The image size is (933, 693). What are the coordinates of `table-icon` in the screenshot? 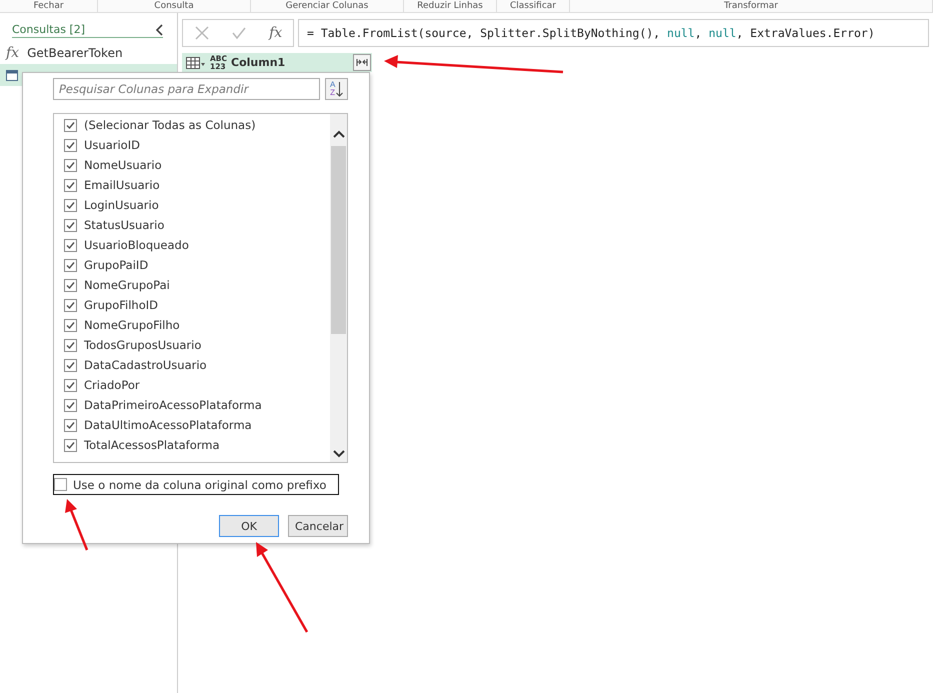 It's located at (12, 75).